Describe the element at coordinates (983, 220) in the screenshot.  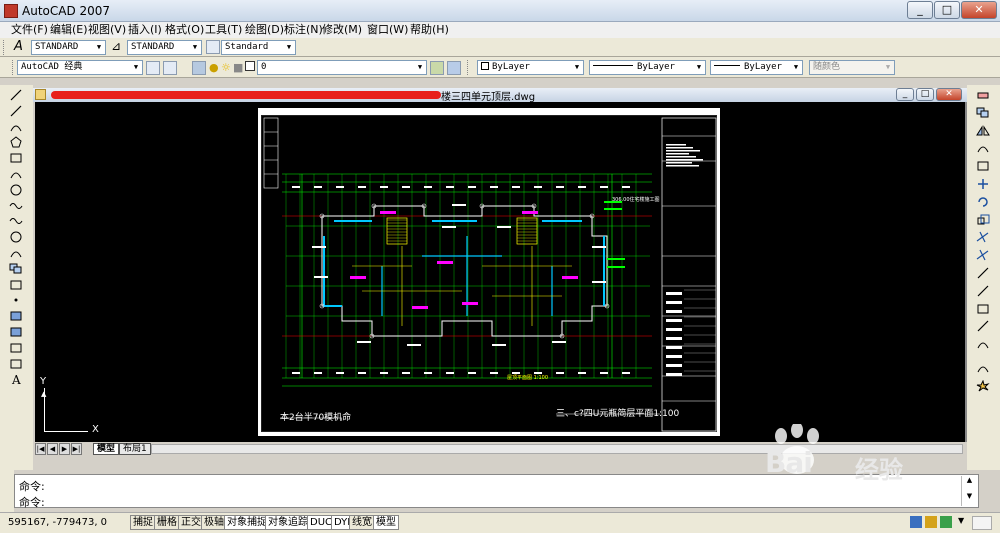
I see `scale-icon` at that location.